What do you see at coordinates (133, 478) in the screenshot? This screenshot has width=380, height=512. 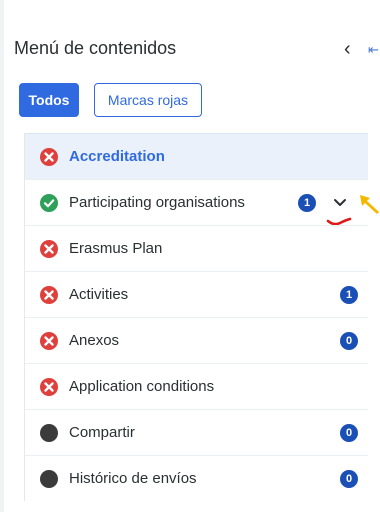 I see `menu-item-label: Histórico de envíos` at bounding box center [133, 478].